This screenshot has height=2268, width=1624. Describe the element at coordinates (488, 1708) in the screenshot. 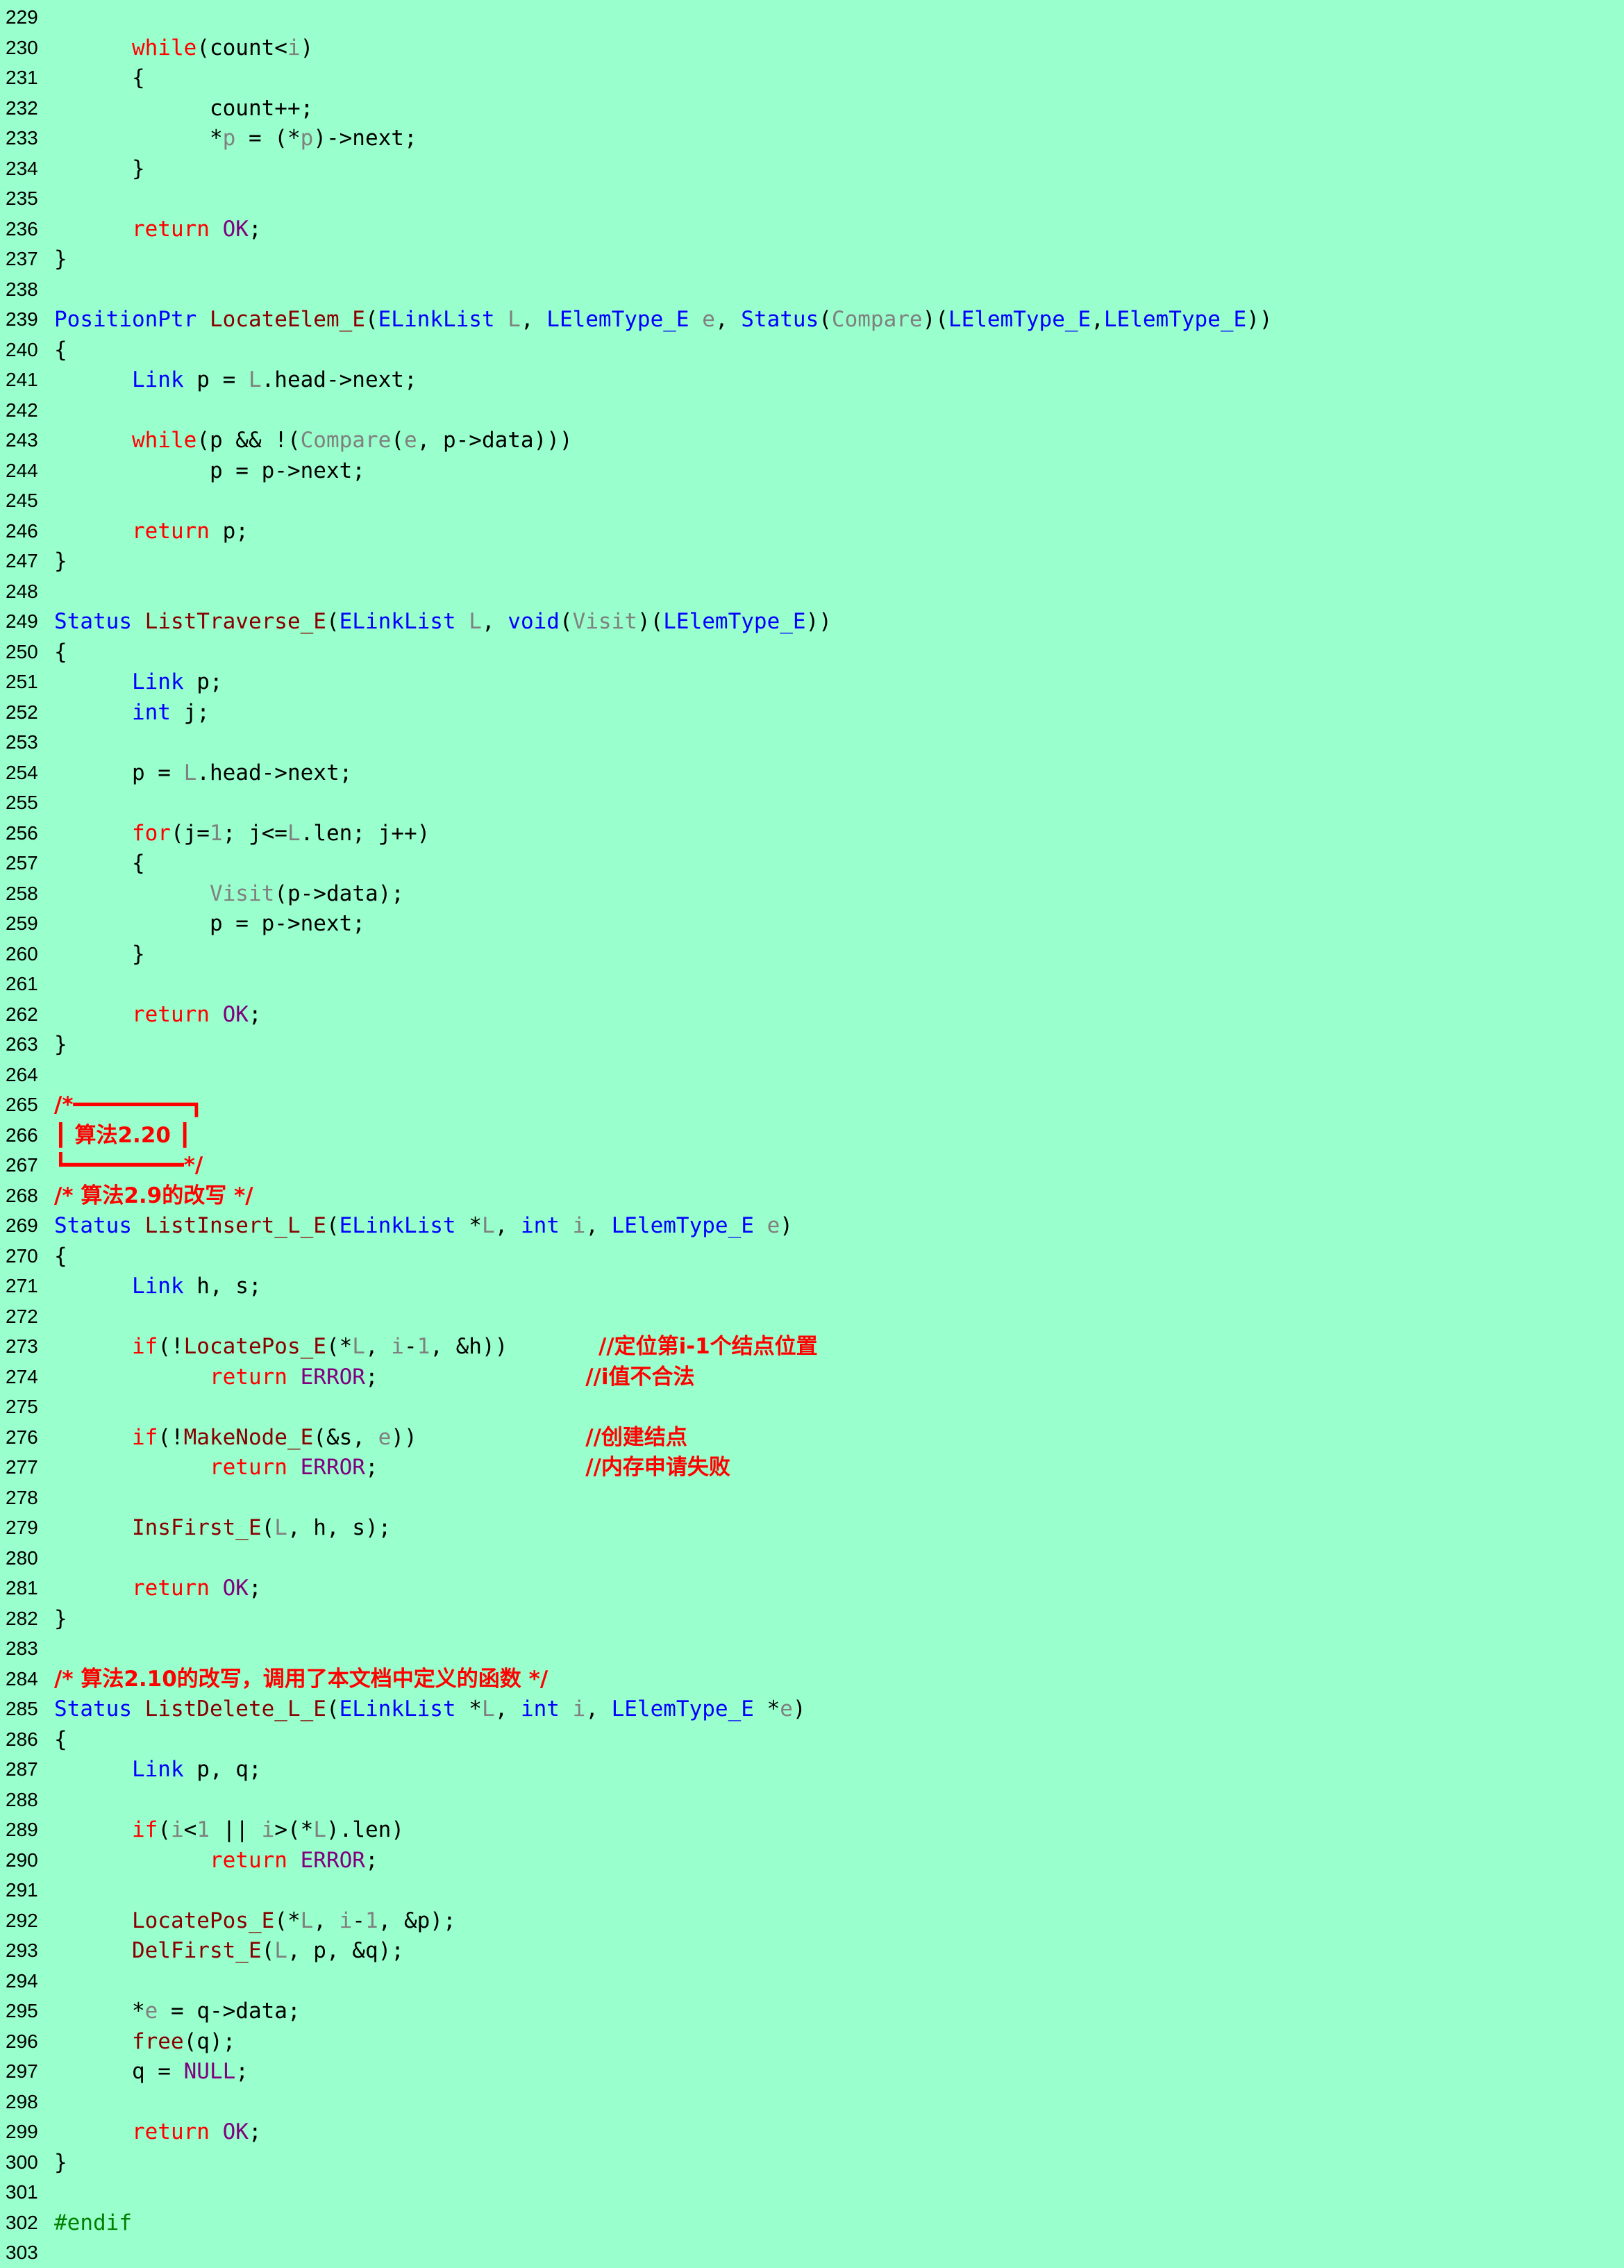

I see `code-token: L` at that location.